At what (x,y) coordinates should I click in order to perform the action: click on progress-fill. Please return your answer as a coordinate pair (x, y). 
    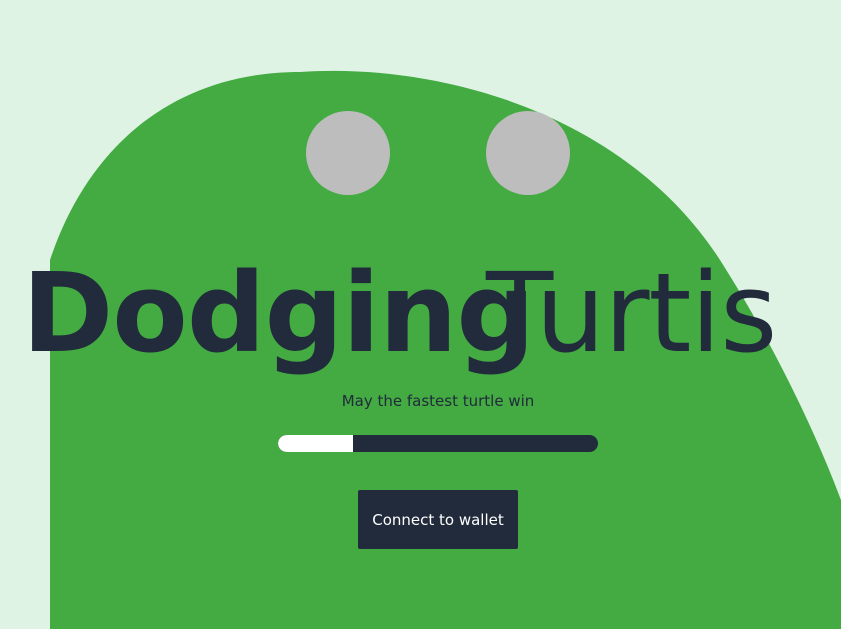
    Looking at the image, I should click on (316, 443).